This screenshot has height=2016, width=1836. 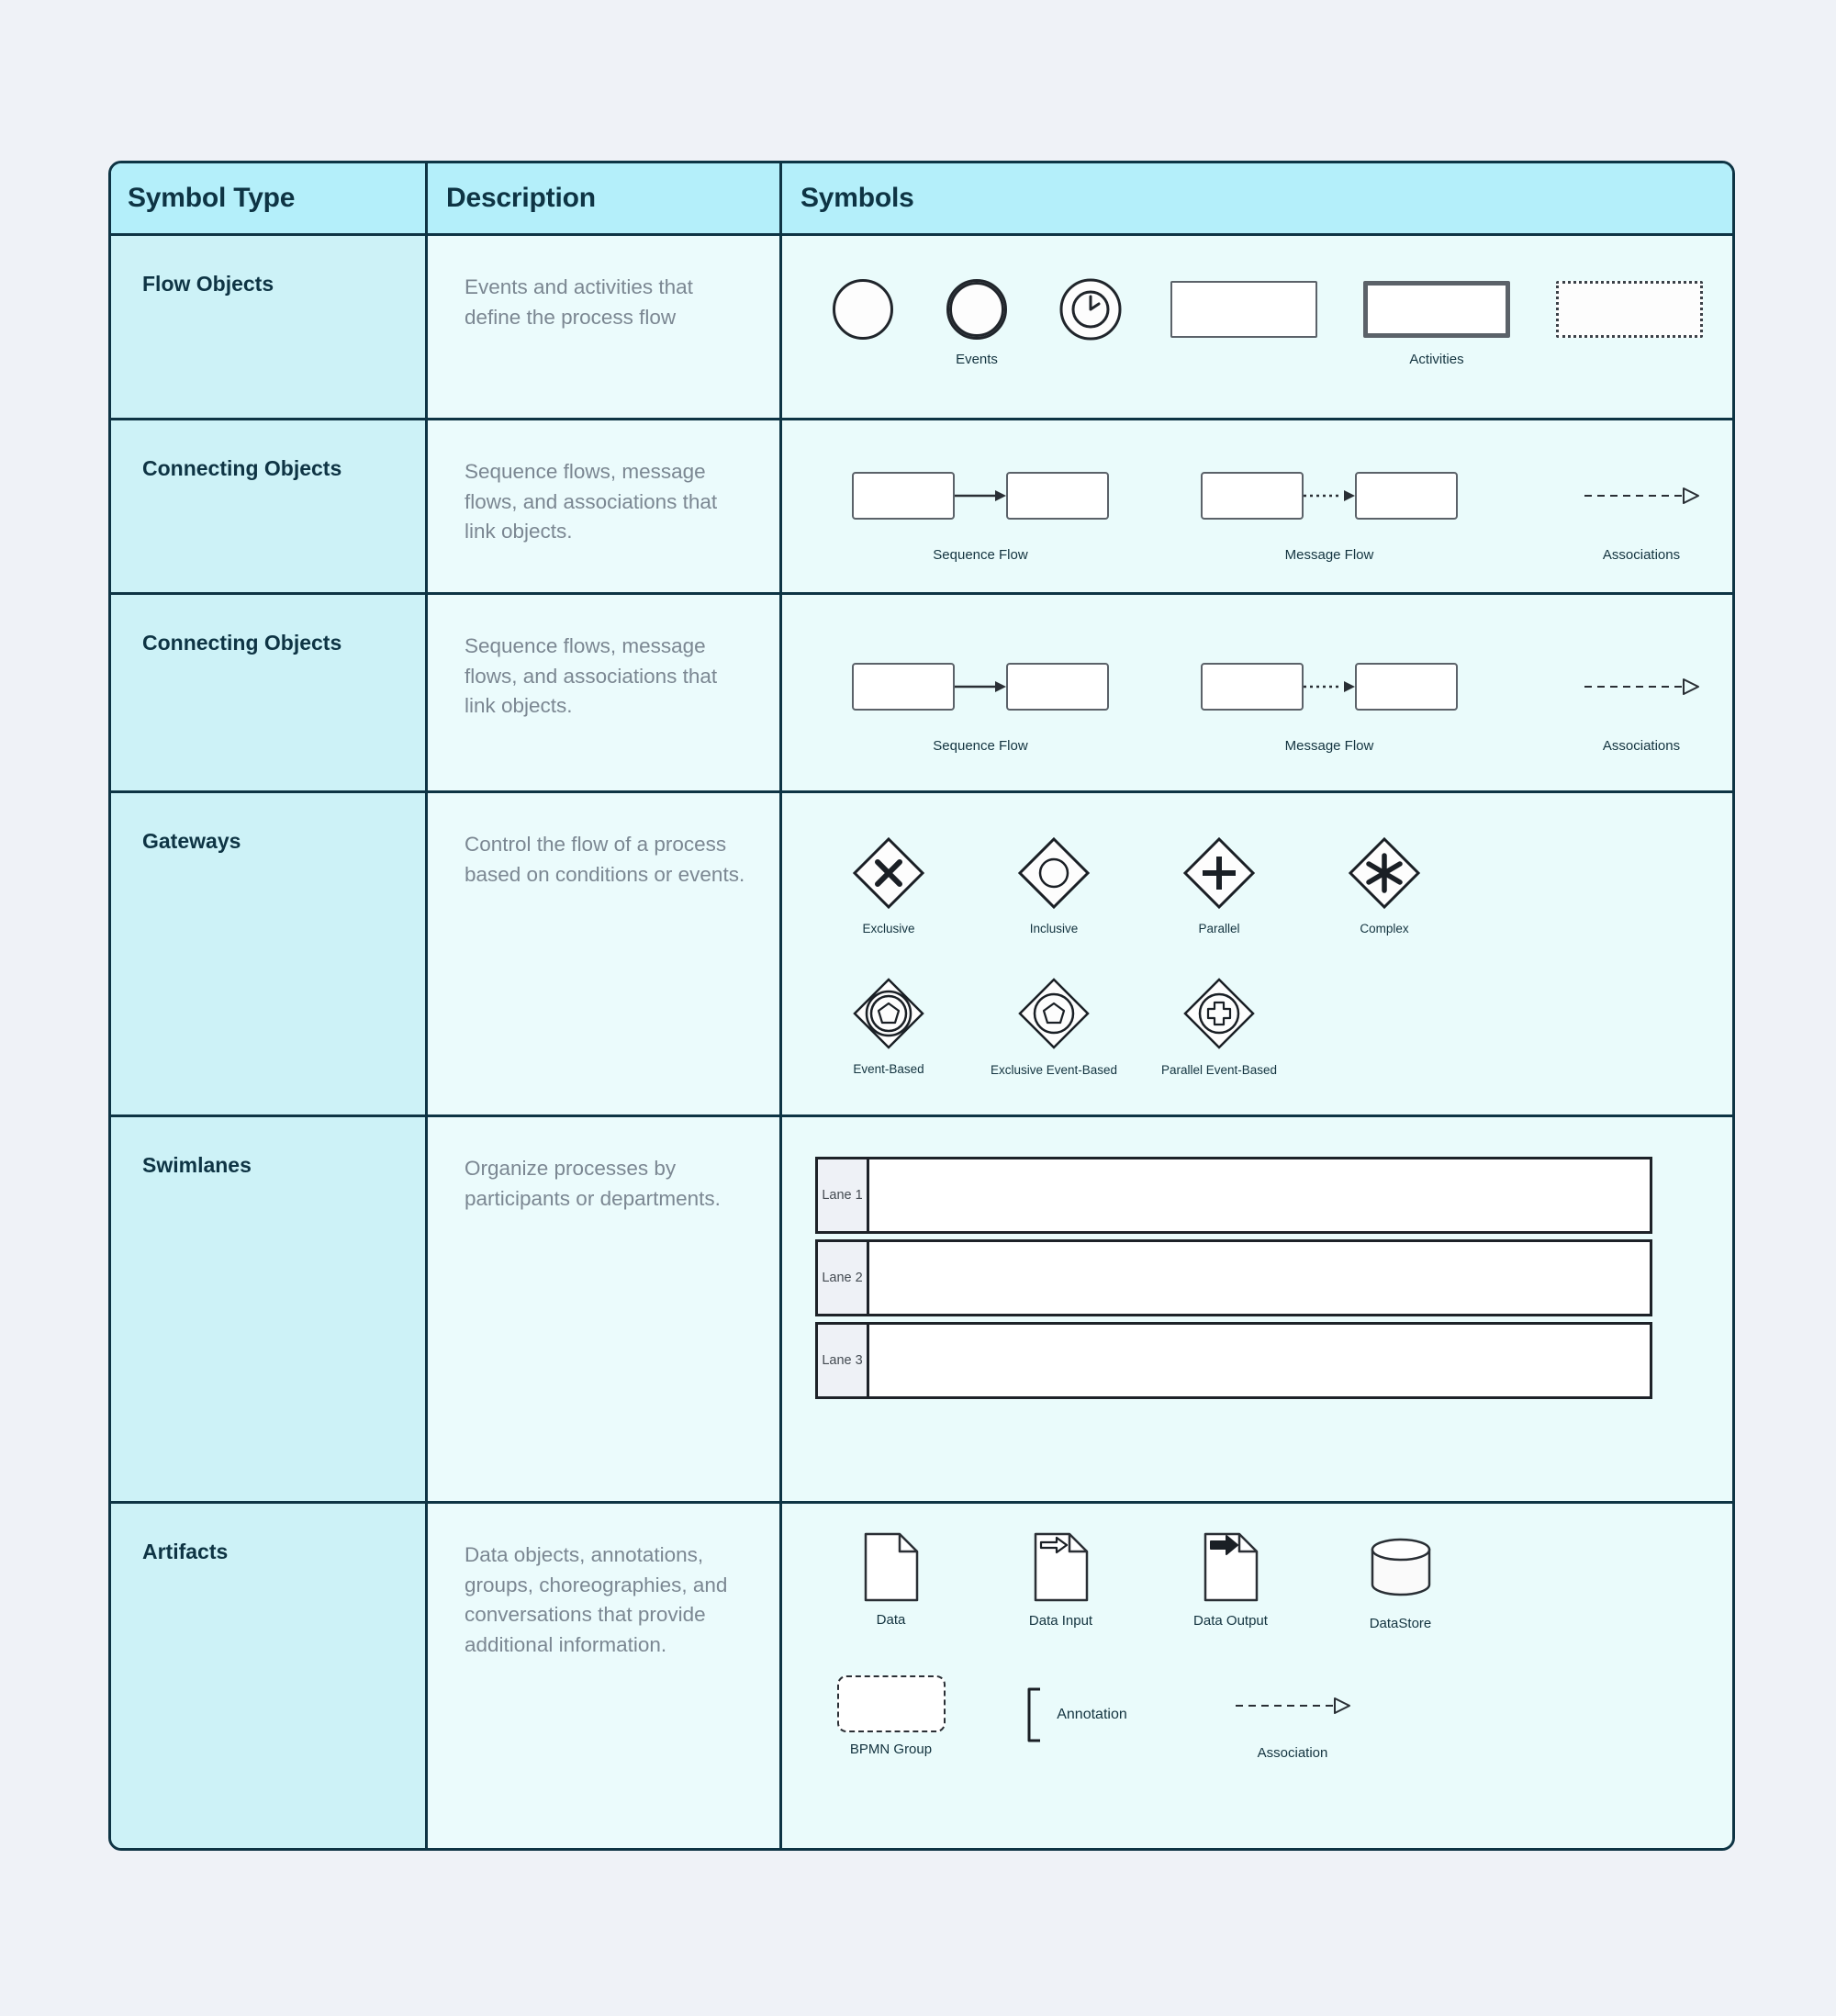 I want to click on message-flow-target-box, so click(x=1406, y=687).